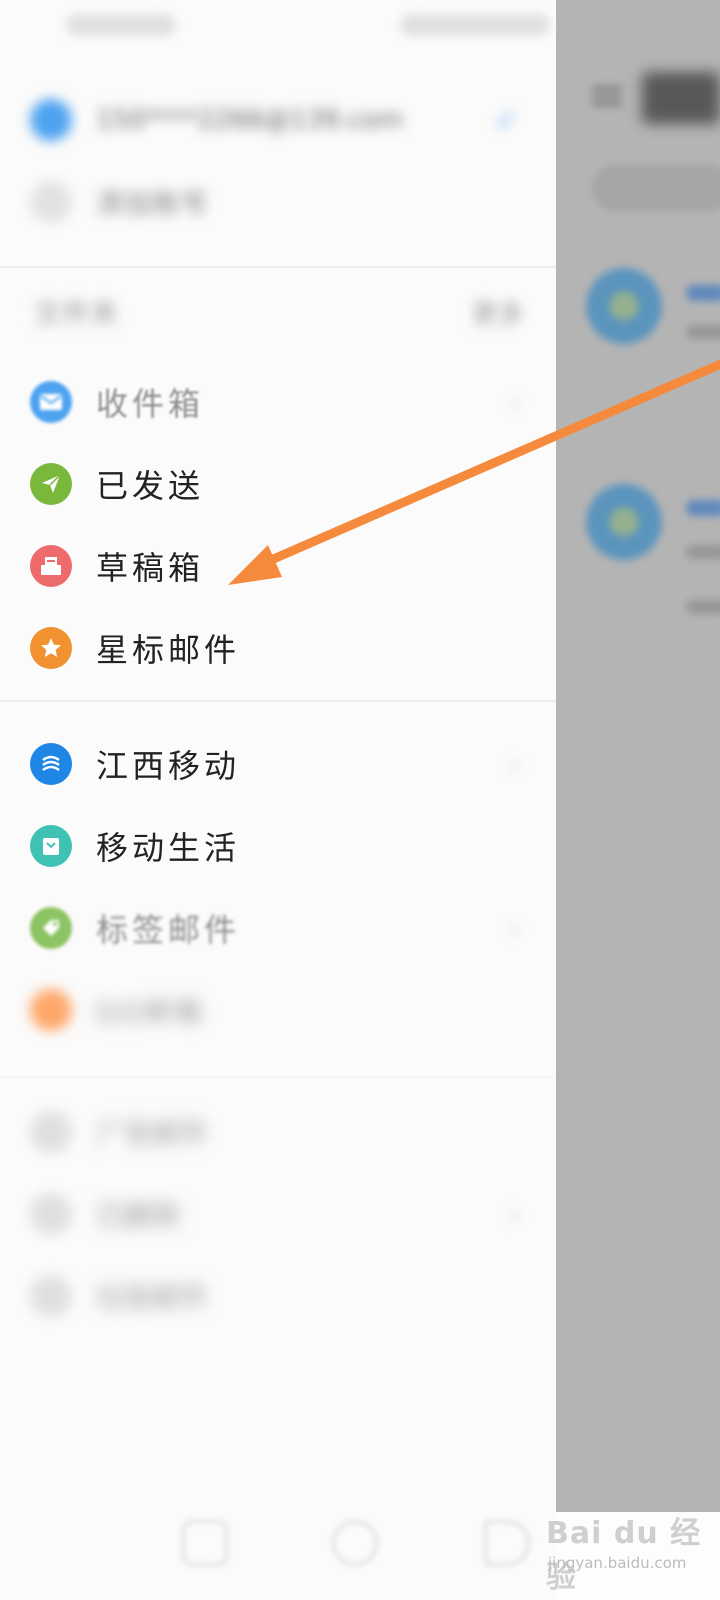  What do you see at coordinates (280, 566) in the screenshot?
I see `folder-drafts: 草稿箱` at bounding box center [280, 566].